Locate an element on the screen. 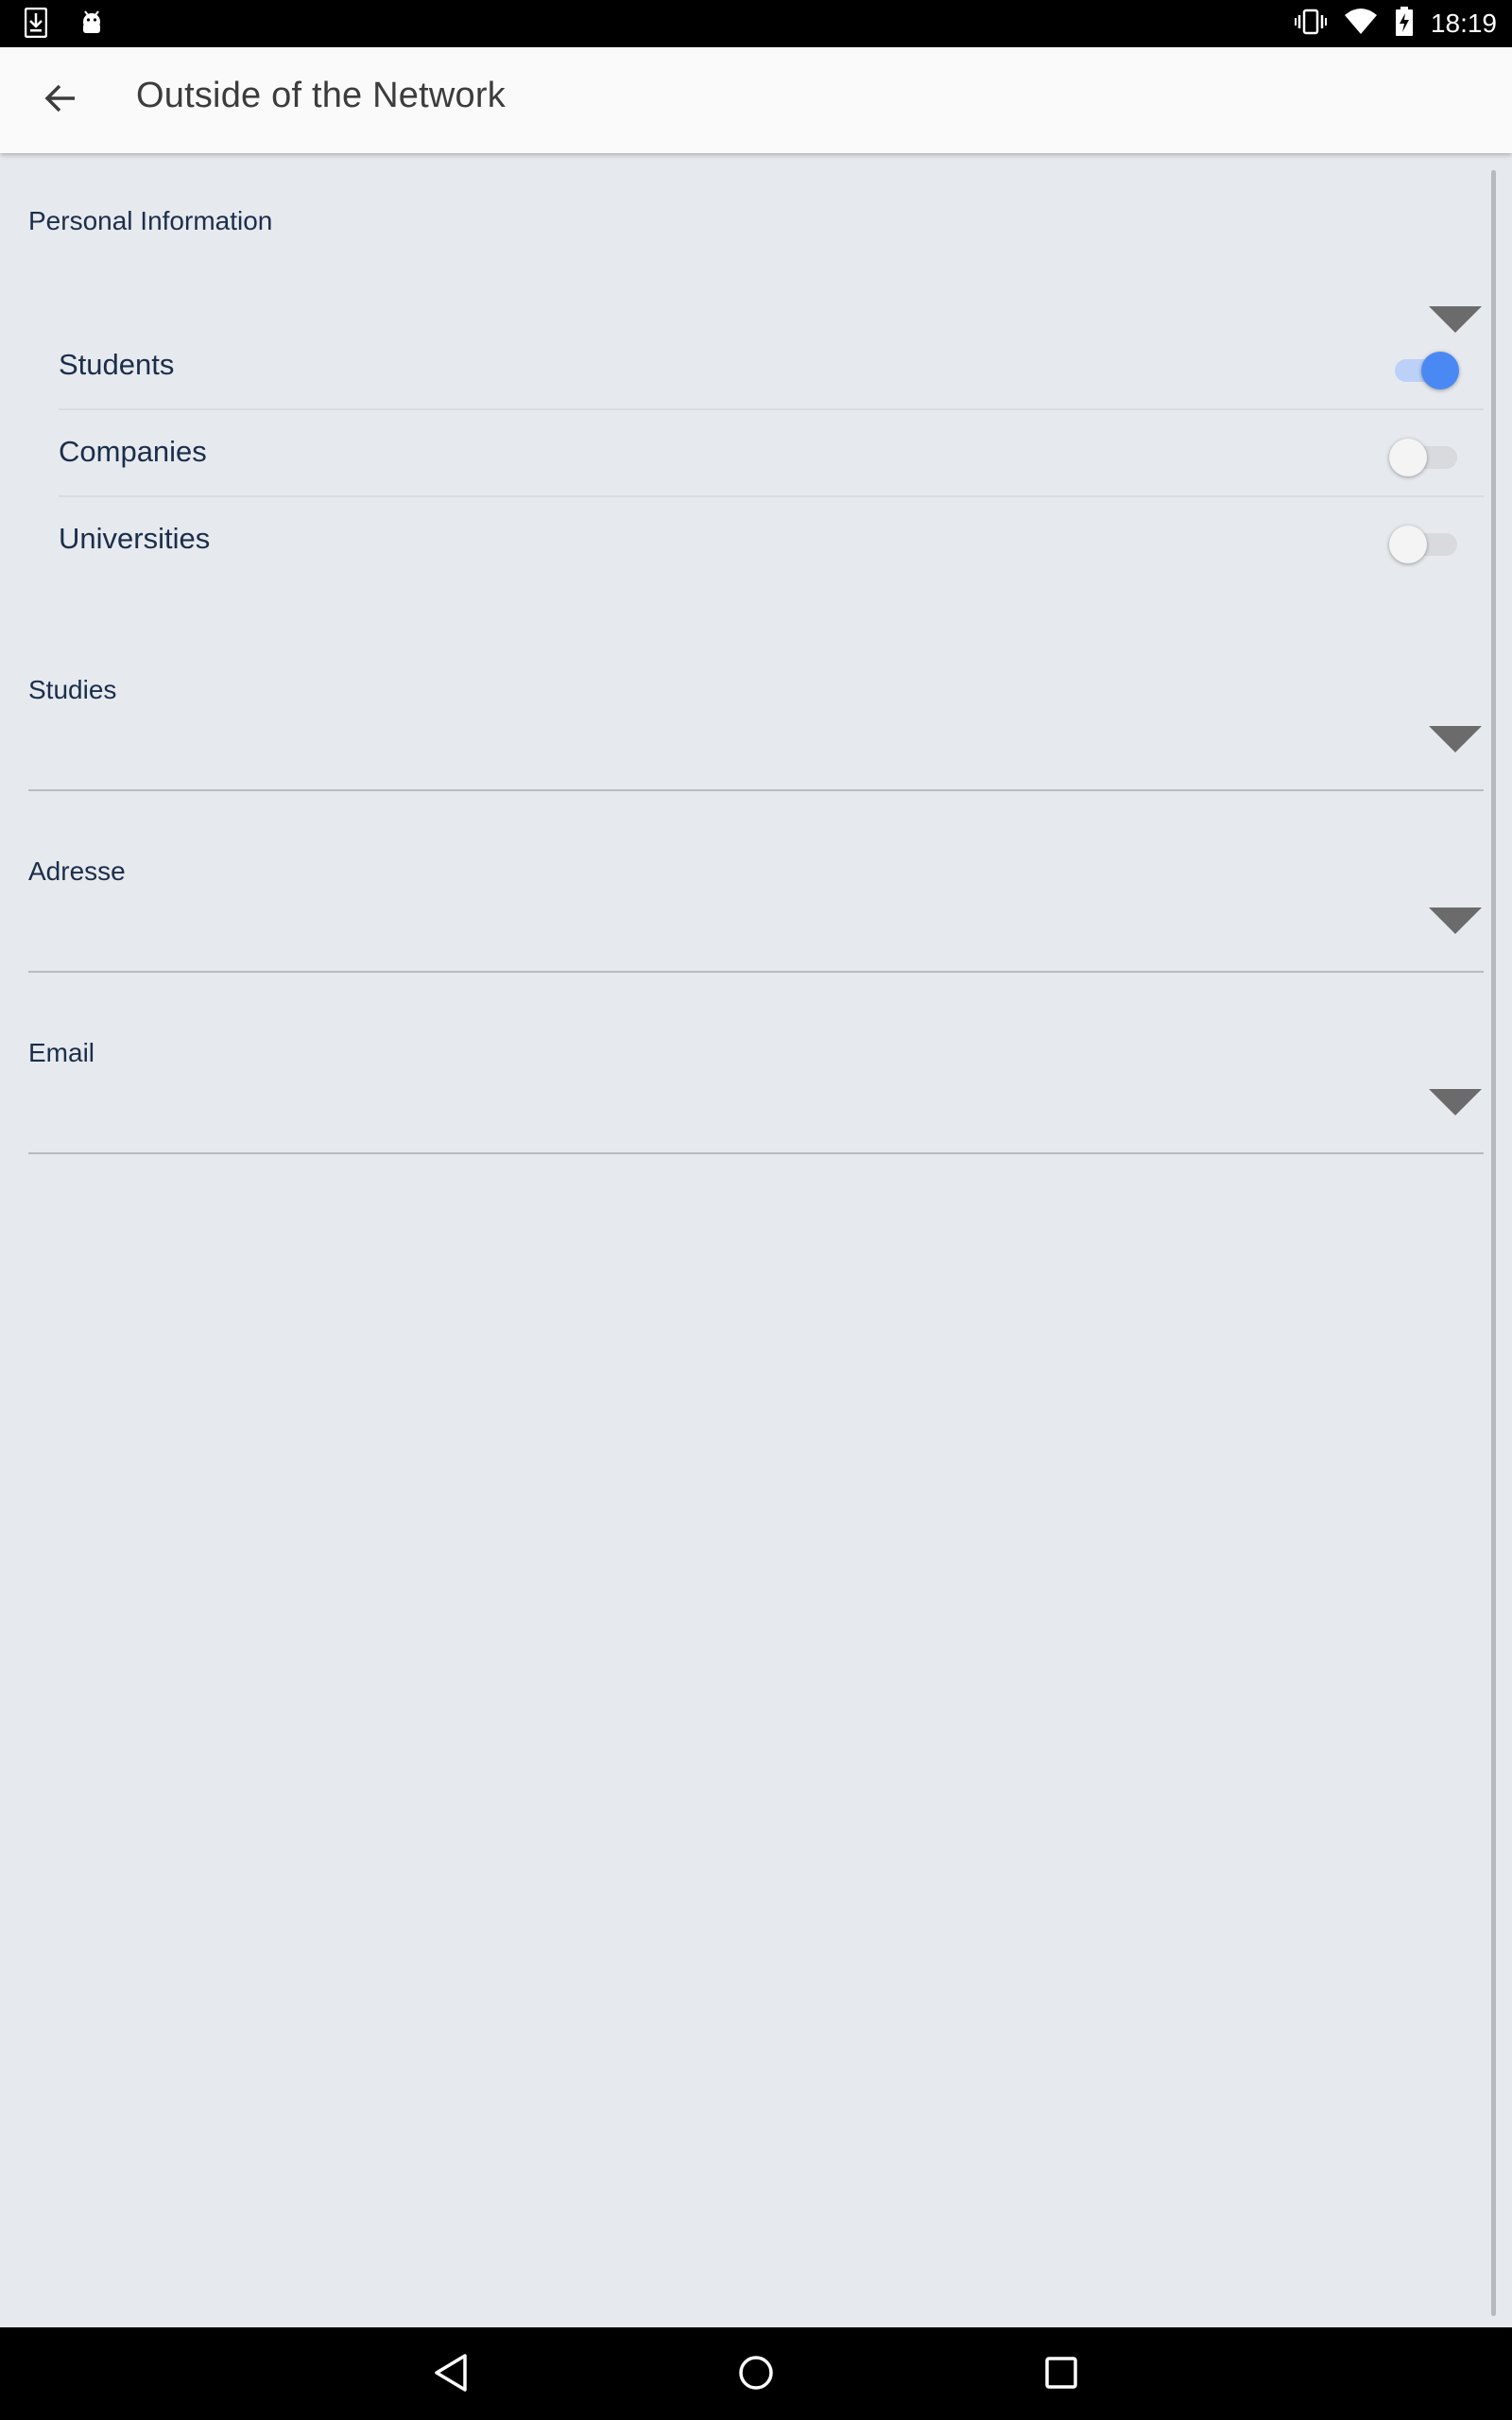 This screenshot has height=2420, width=1512. app-bar: Outside of the Network is located at coordinates (756, 100).